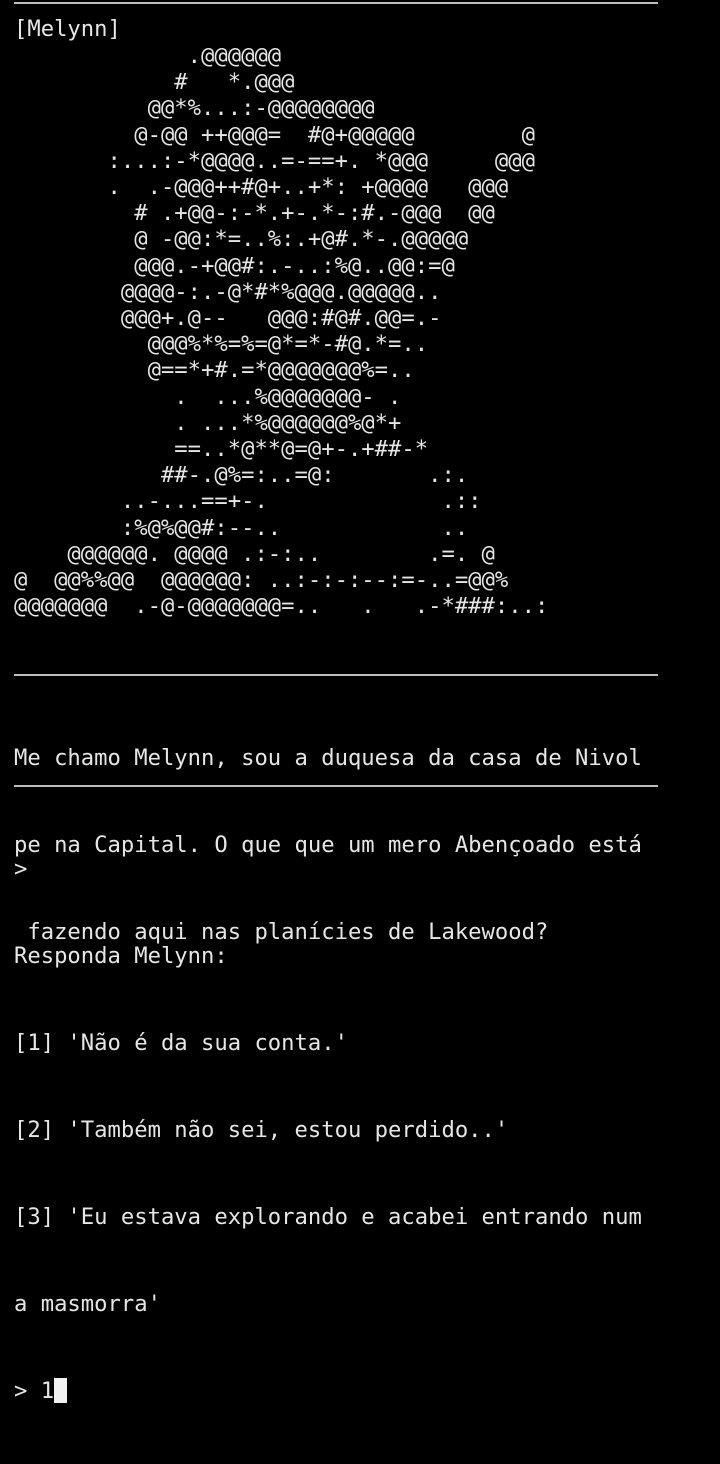 The width and height of the screenshot is (720, 1464). What do you see at coordinates (61, 1390) in the screenshot?
I see `text-cursor` at bounding box center [61, 1390].